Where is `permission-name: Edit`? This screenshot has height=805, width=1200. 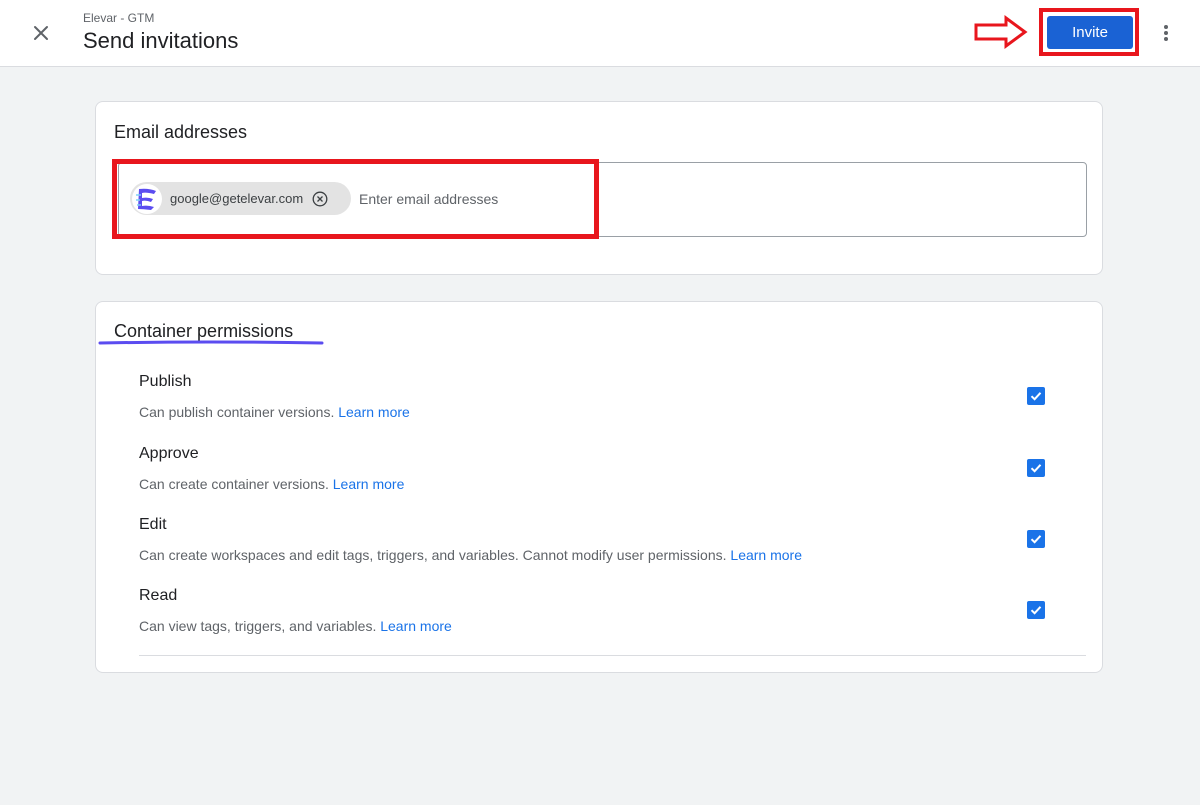 permission-name: Edit is located at coordinates (153, 524).